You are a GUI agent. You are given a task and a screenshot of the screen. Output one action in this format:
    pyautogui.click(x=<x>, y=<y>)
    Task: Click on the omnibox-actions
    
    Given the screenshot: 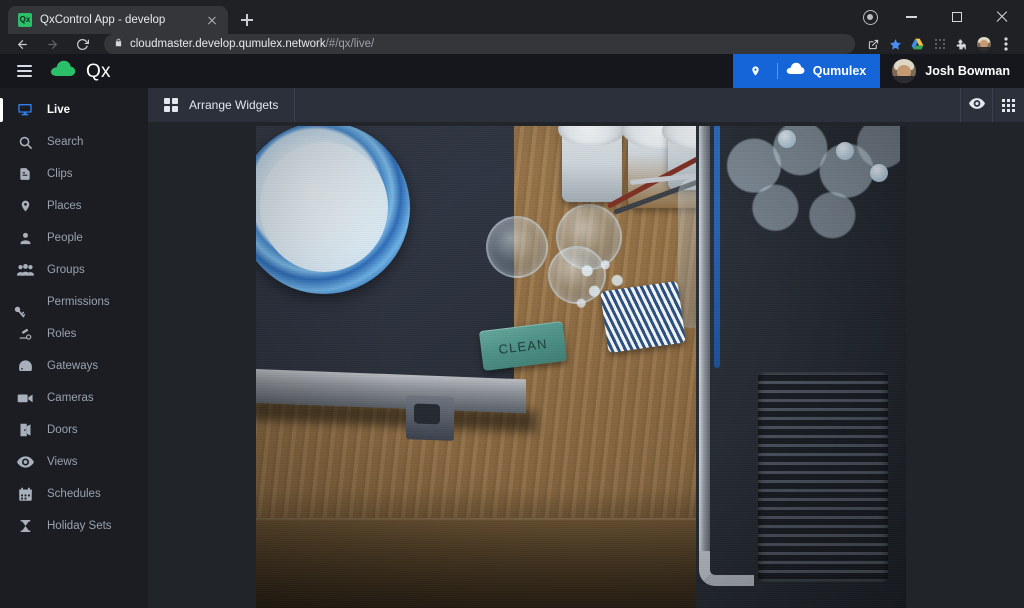 What is the action you would take?
    pyautogui.click(x=939, y=44)
    